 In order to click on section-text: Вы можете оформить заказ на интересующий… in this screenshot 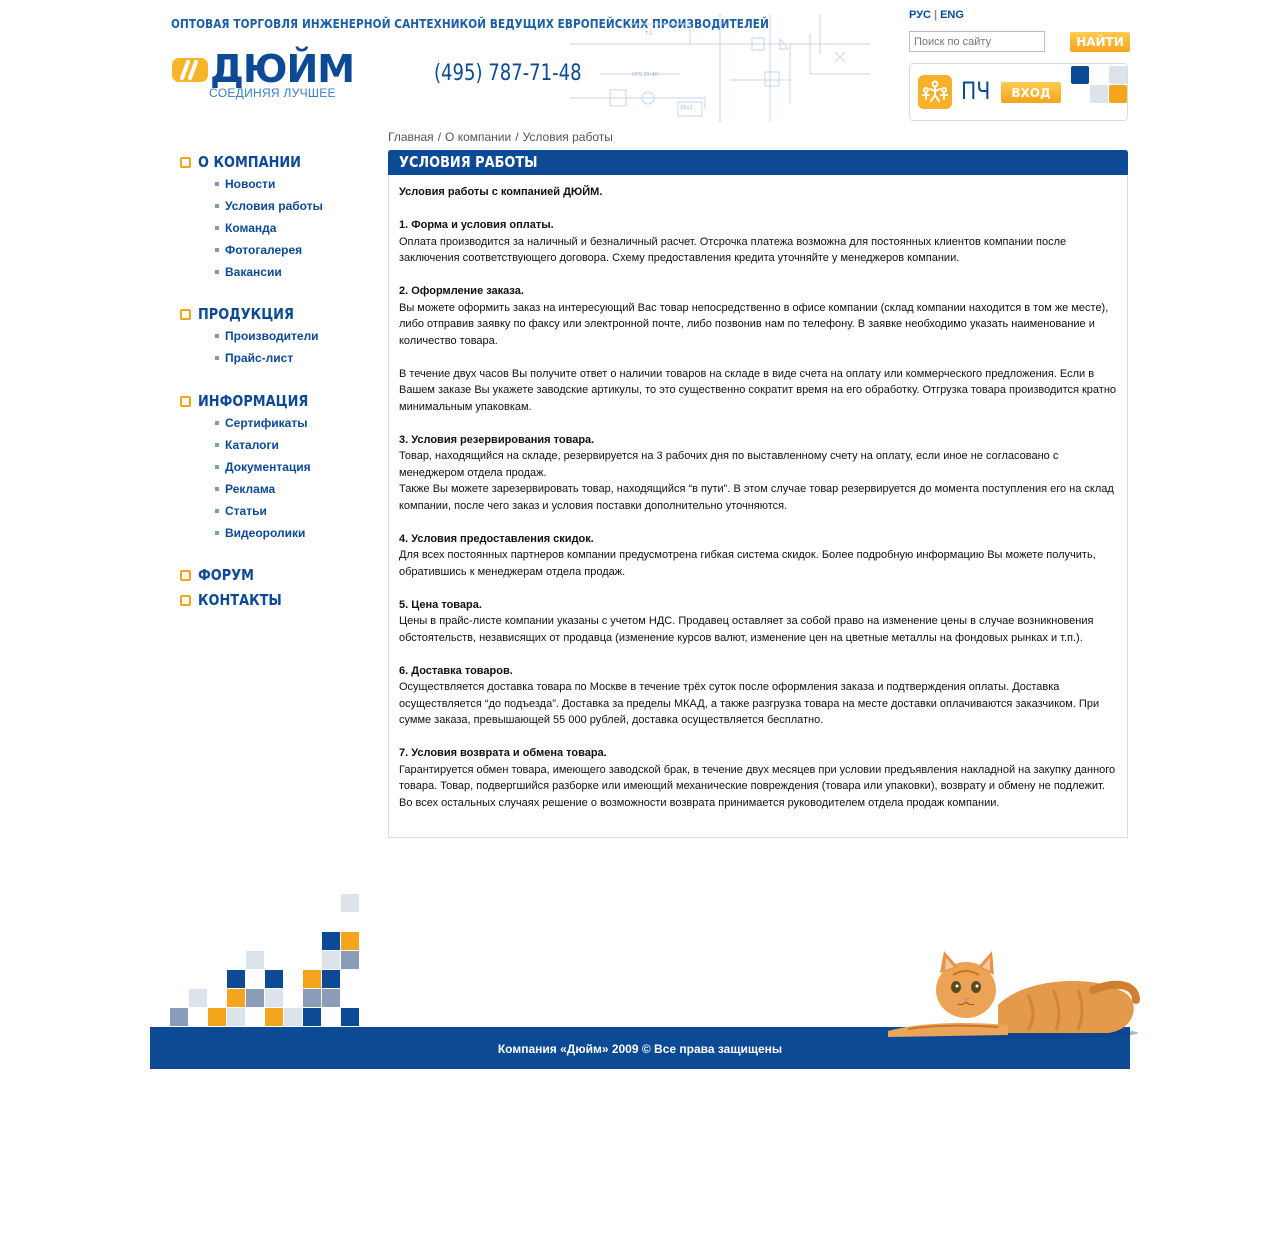, I will do `click(754, 324)`.